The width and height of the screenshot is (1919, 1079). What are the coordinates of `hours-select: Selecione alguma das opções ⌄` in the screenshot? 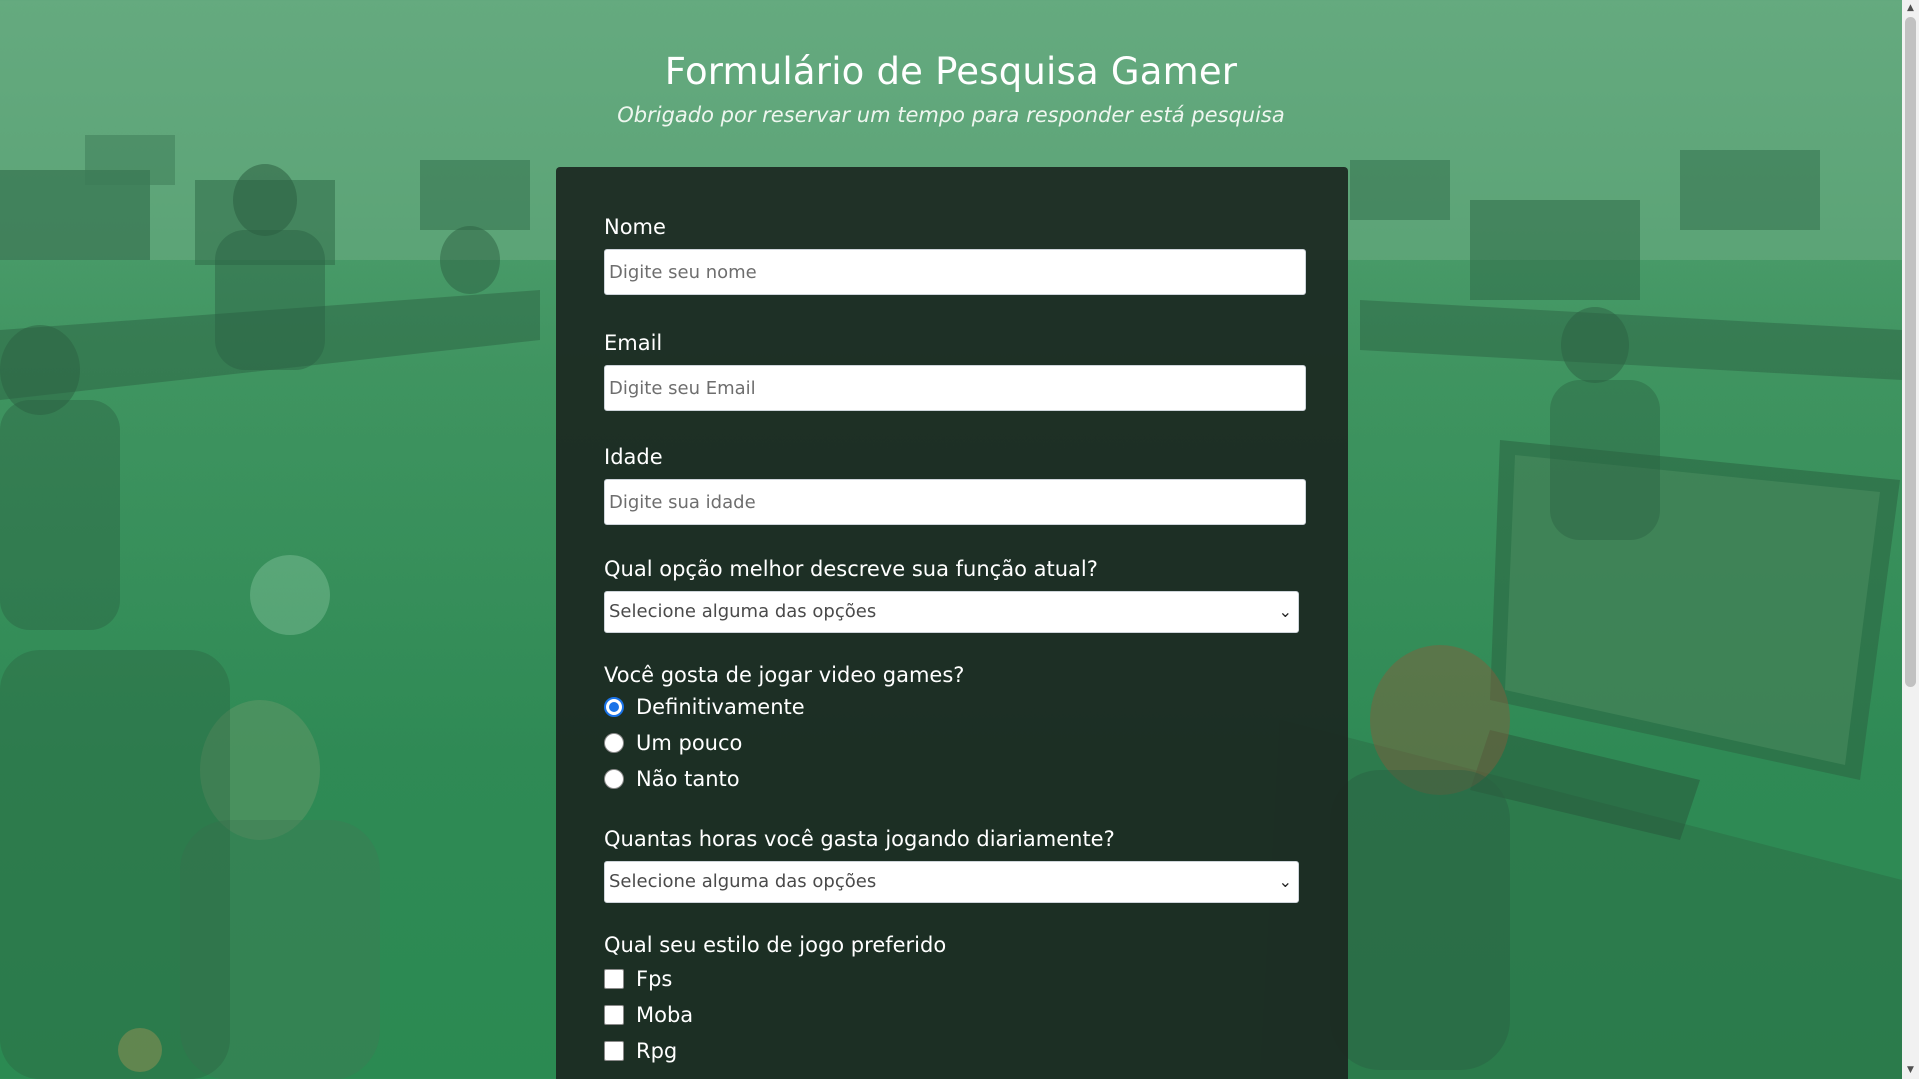 It's located at (951, 882).